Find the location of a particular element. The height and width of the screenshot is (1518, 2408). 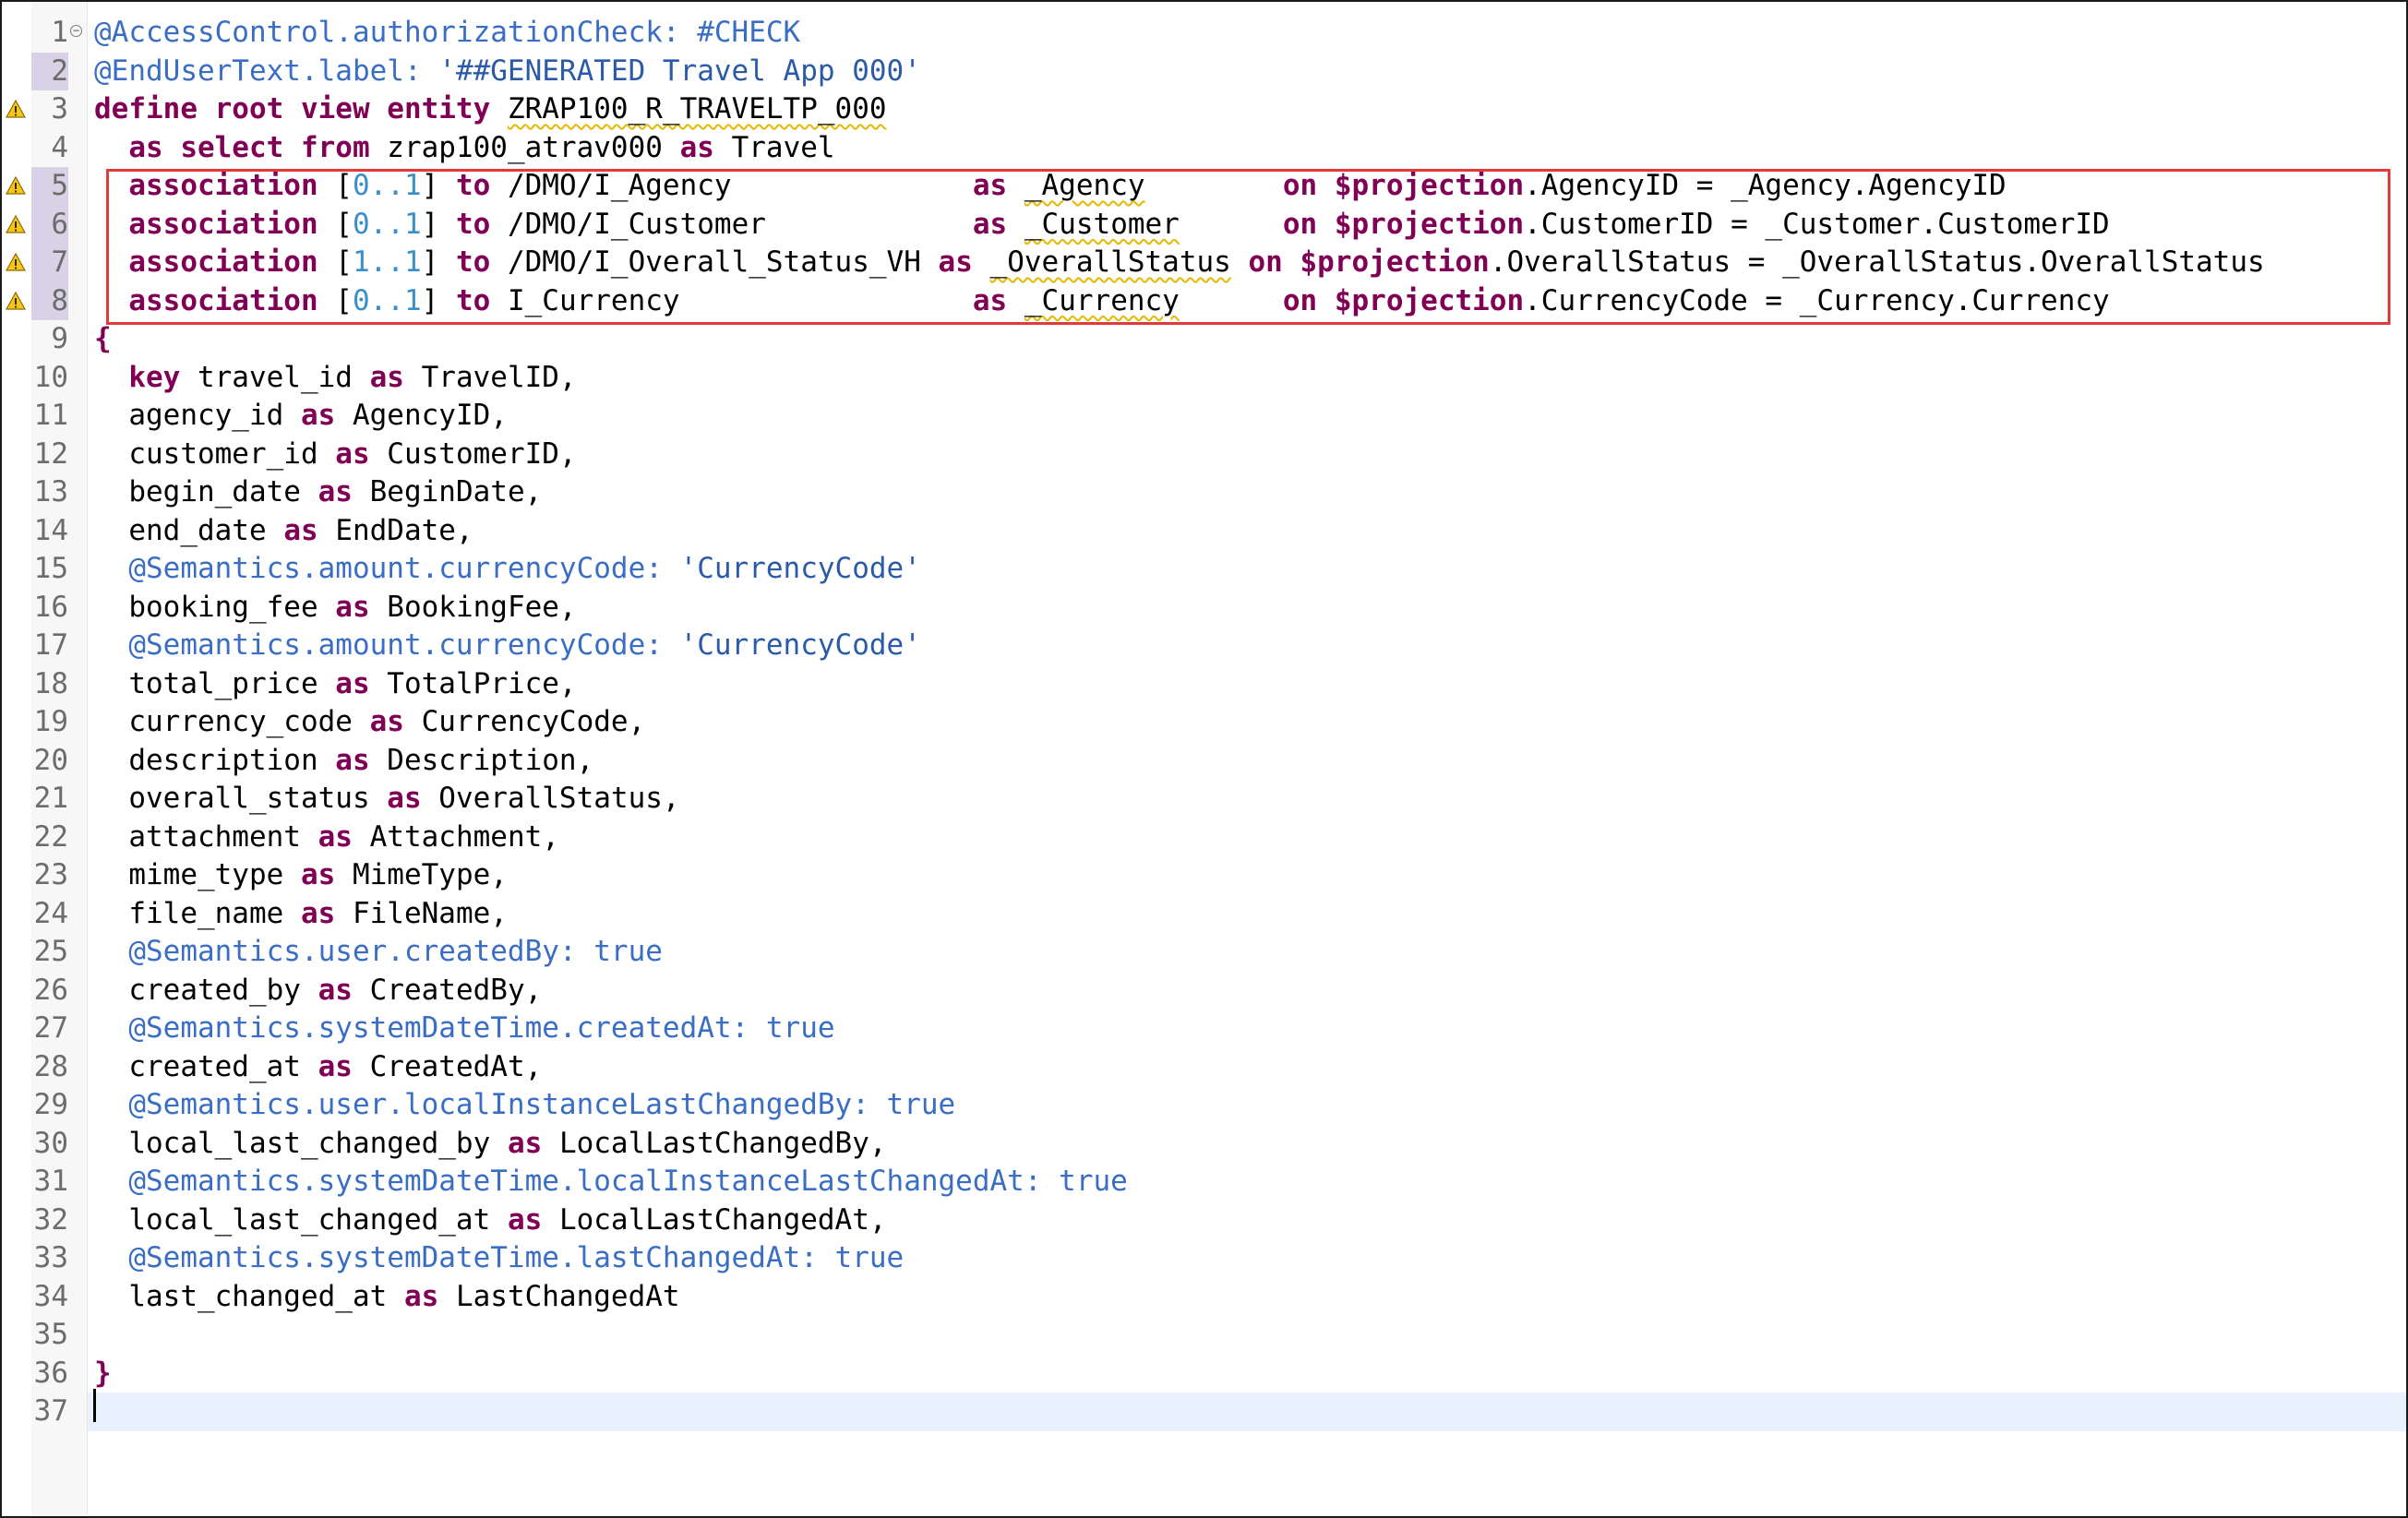

line-number: 17 is located at coordinates (50, 645).